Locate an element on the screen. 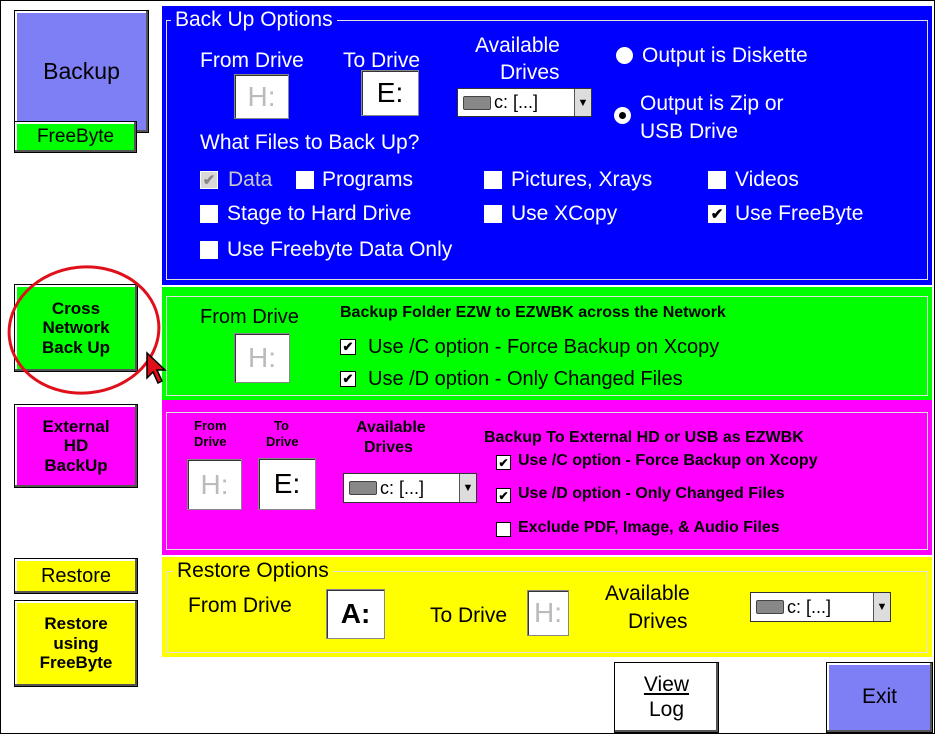 This screenshot has height=734, width=935. mouse-cursor-icon is located at coordinates (156, 368).